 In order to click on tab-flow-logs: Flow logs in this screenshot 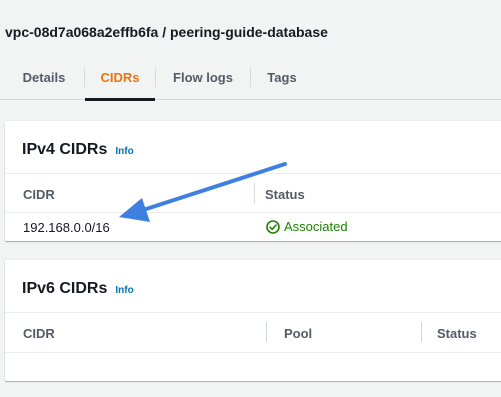, I will do `click(203, 77)`.